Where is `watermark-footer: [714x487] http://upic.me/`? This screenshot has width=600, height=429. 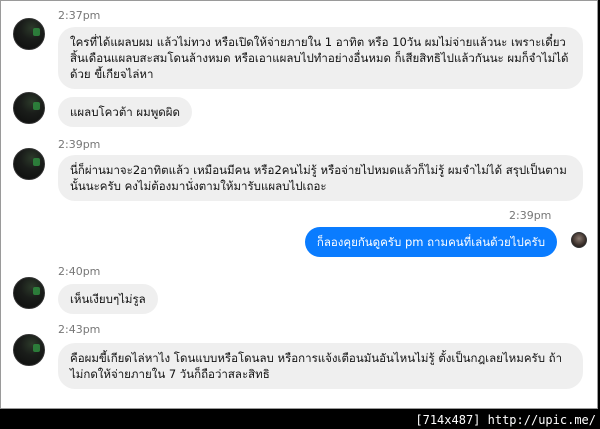 watermark-footer: [714x487] http://upic.me/ is located at coordinates (505, 420).